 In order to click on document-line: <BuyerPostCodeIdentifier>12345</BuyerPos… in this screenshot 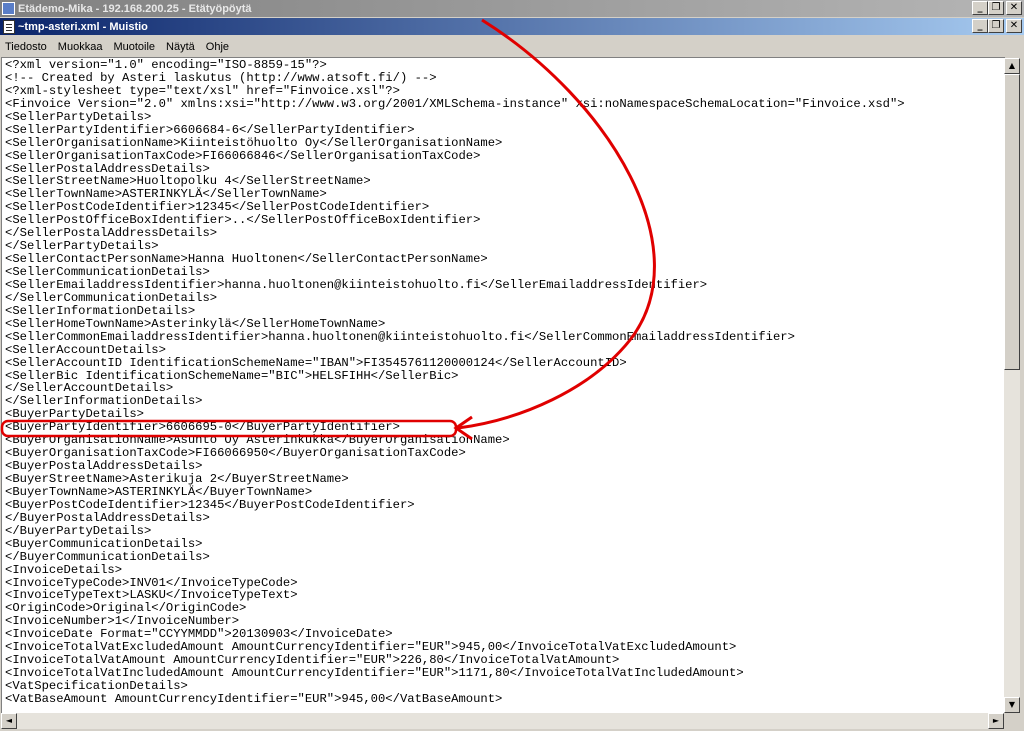, I will do `click(210, 504)`.